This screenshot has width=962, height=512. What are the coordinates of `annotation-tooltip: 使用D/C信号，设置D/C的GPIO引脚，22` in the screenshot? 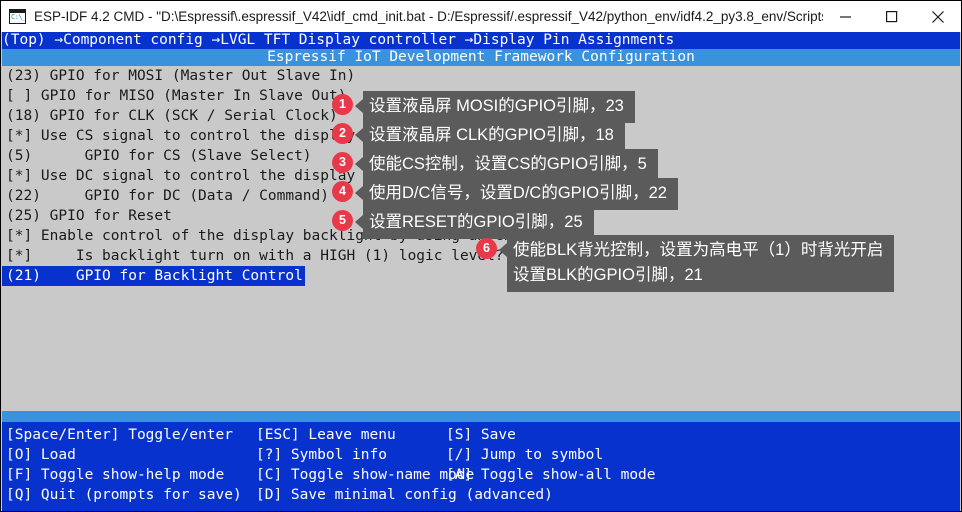 It's located at (520, 194).